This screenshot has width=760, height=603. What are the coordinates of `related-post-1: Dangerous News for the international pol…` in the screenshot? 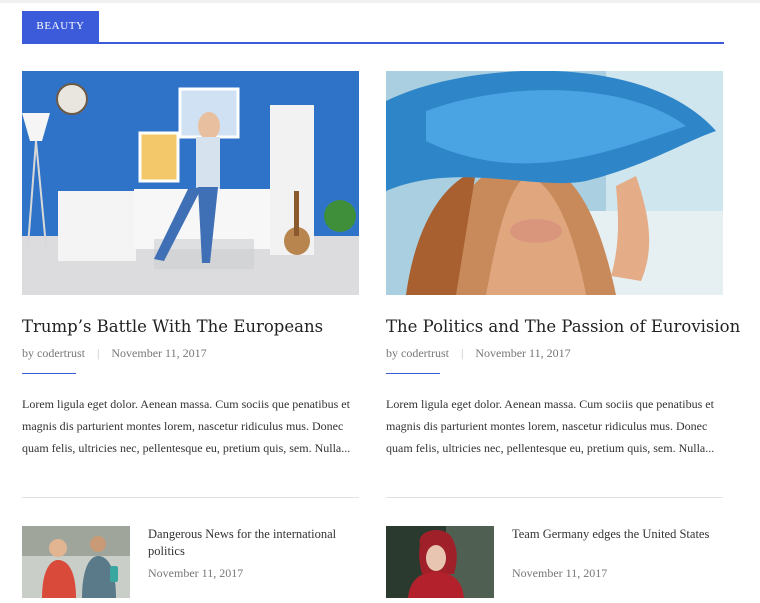 It's located at (190, 562).